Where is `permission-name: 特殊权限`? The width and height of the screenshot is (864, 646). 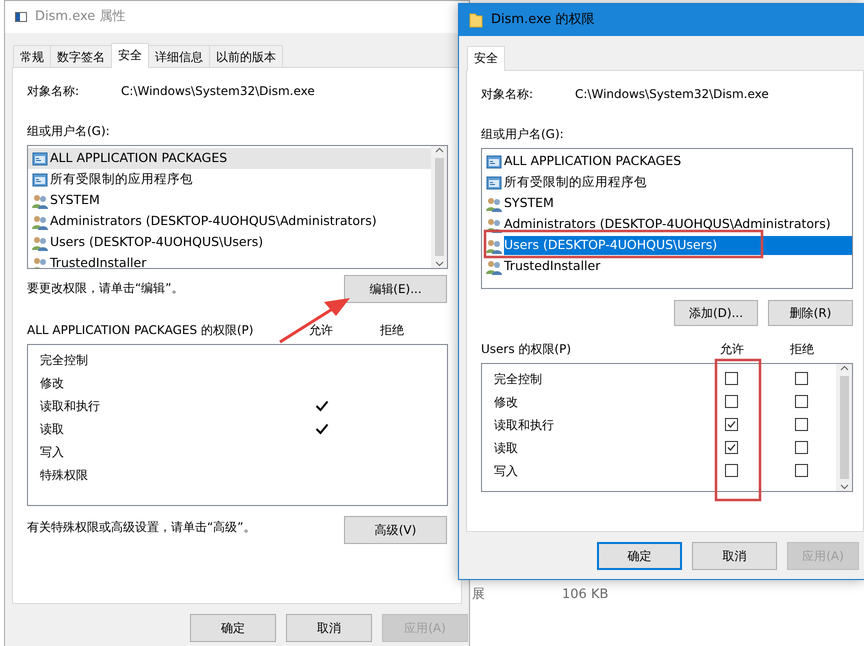
permission-name: 特殊权限 is located at coordinates (64, 475).